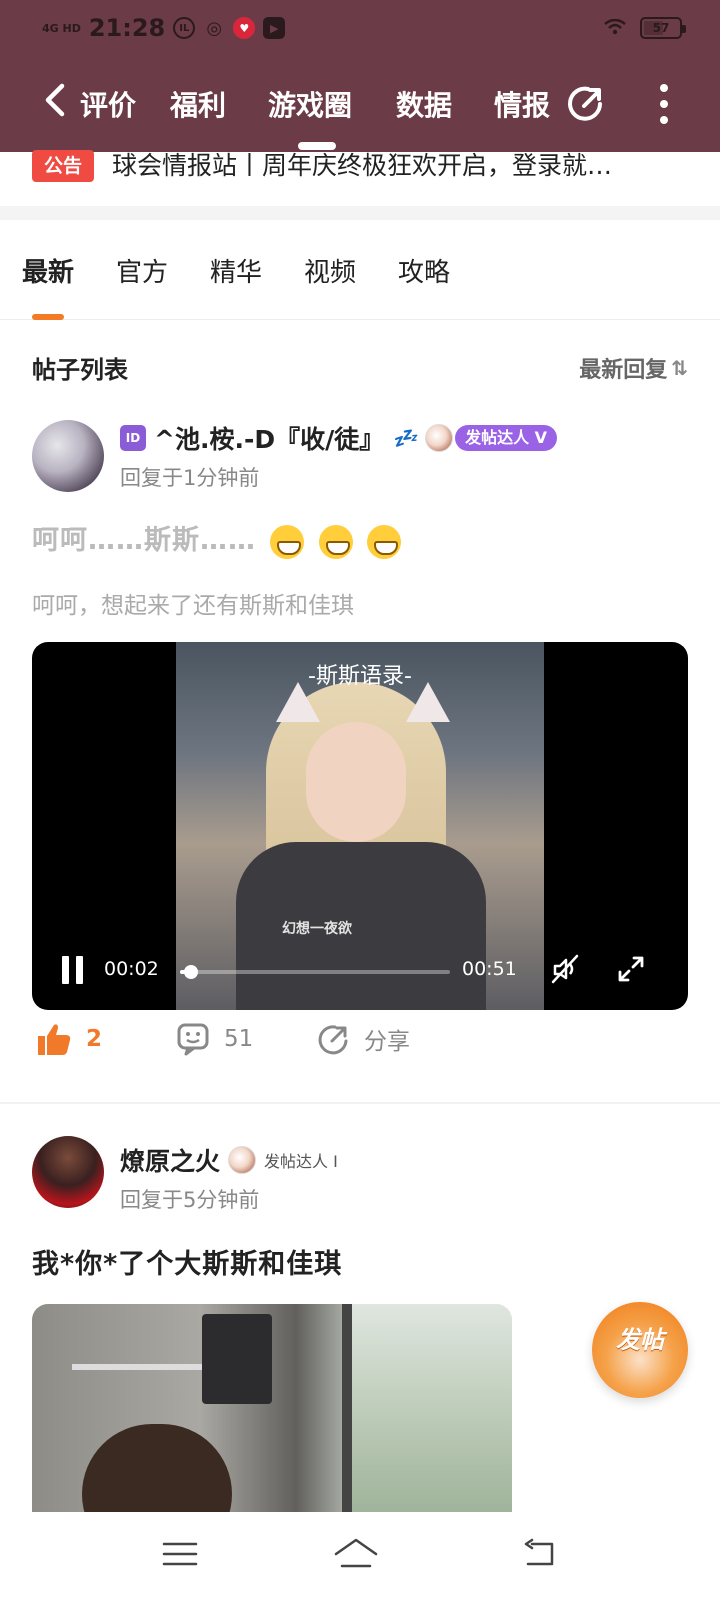  Describe the element at coordinates (330, 270) in the screenshot. I see `tab-video: 视频` at that location.